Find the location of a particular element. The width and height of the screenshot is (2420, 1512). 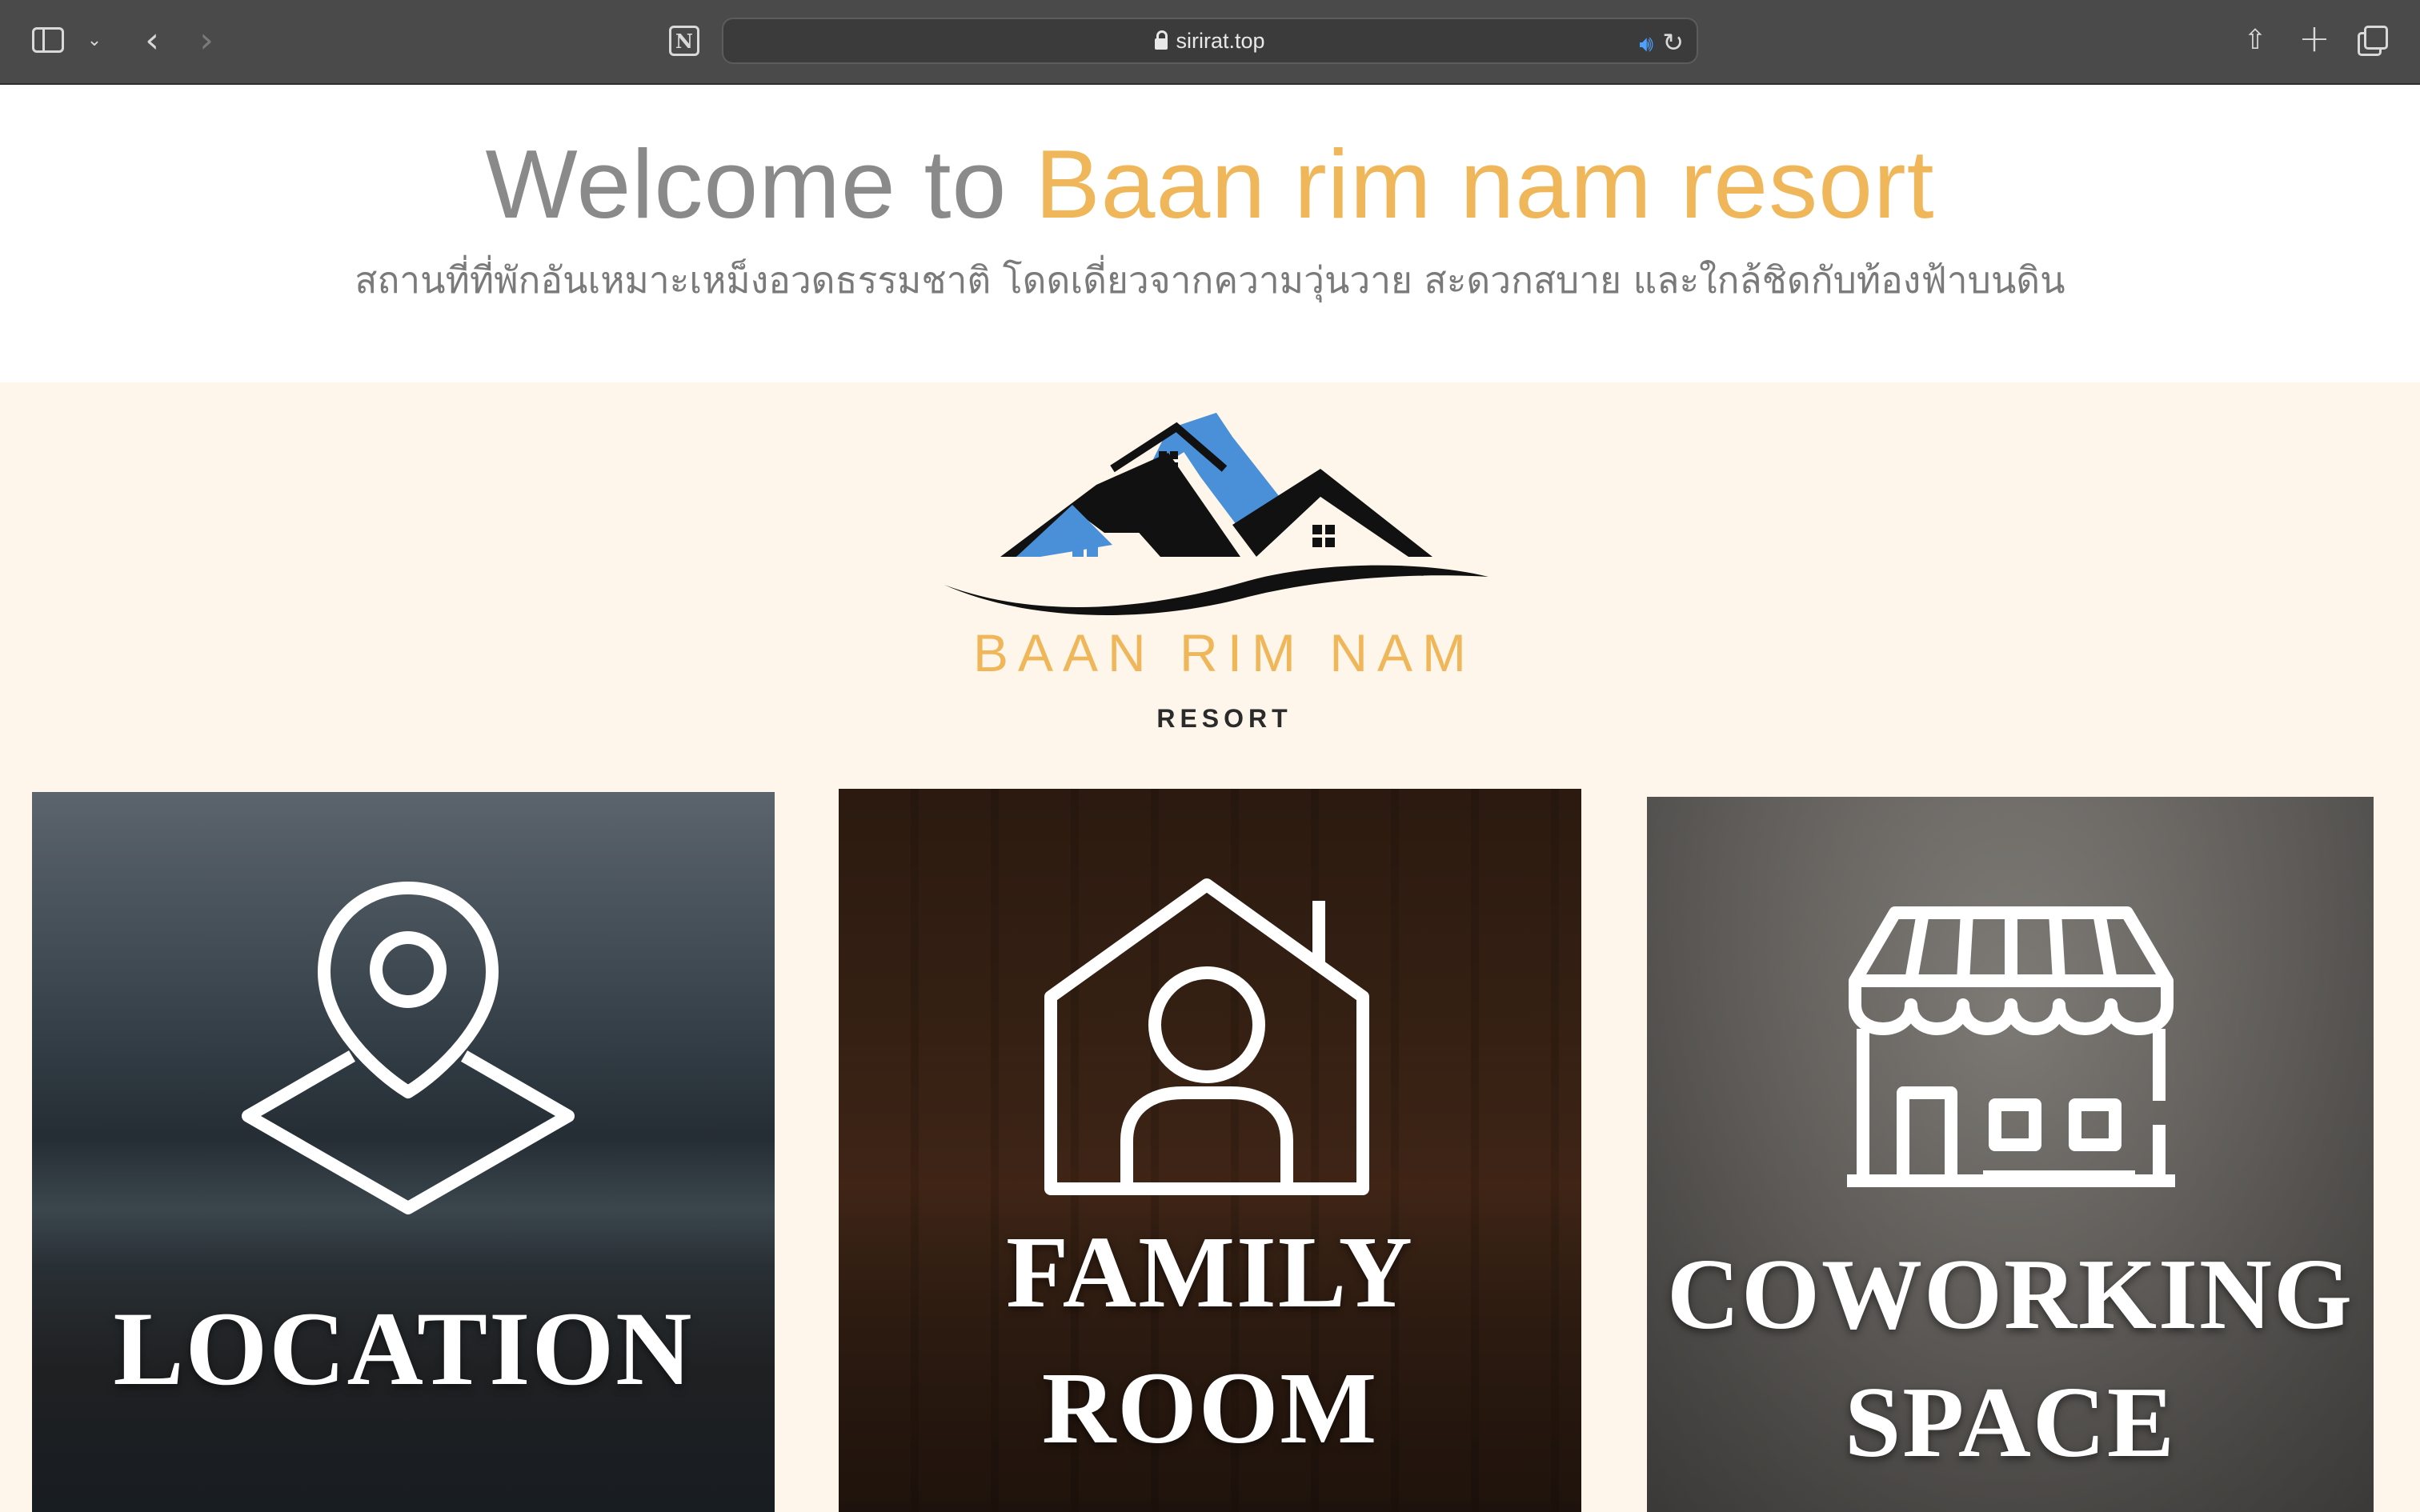

logo-subtitle: RESORT is located at coordinates (1224, 718).